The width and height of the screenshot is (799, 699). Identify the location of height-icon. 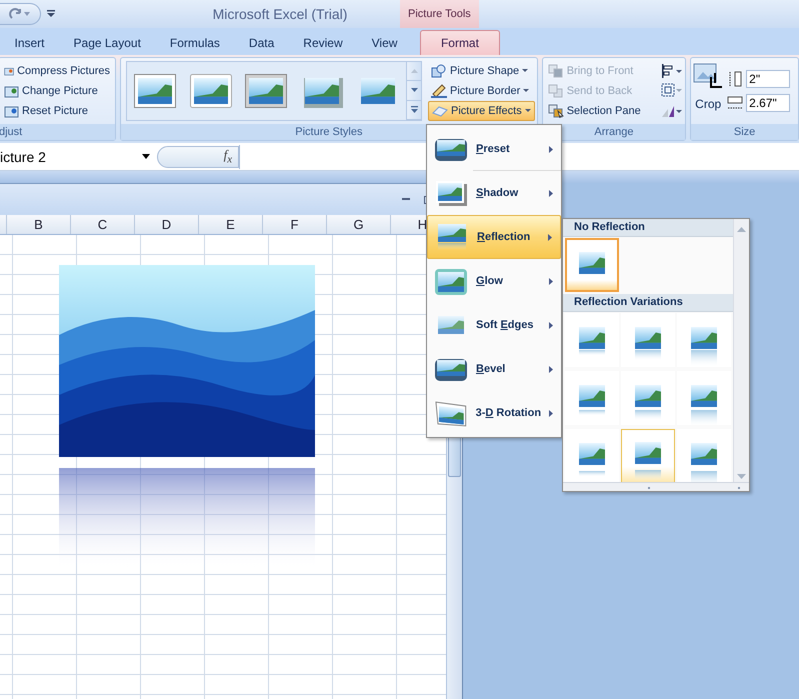
(735, 79).